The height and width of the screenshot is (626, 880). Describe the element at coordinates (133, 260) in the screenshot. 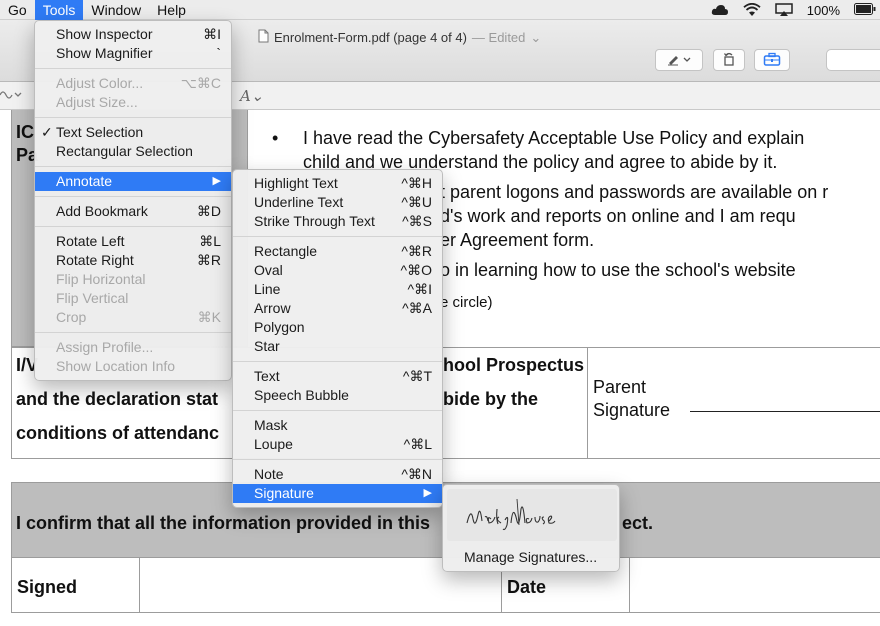

I see `tools-item-rotate-right: Rotate Right ⌘R` at that location.